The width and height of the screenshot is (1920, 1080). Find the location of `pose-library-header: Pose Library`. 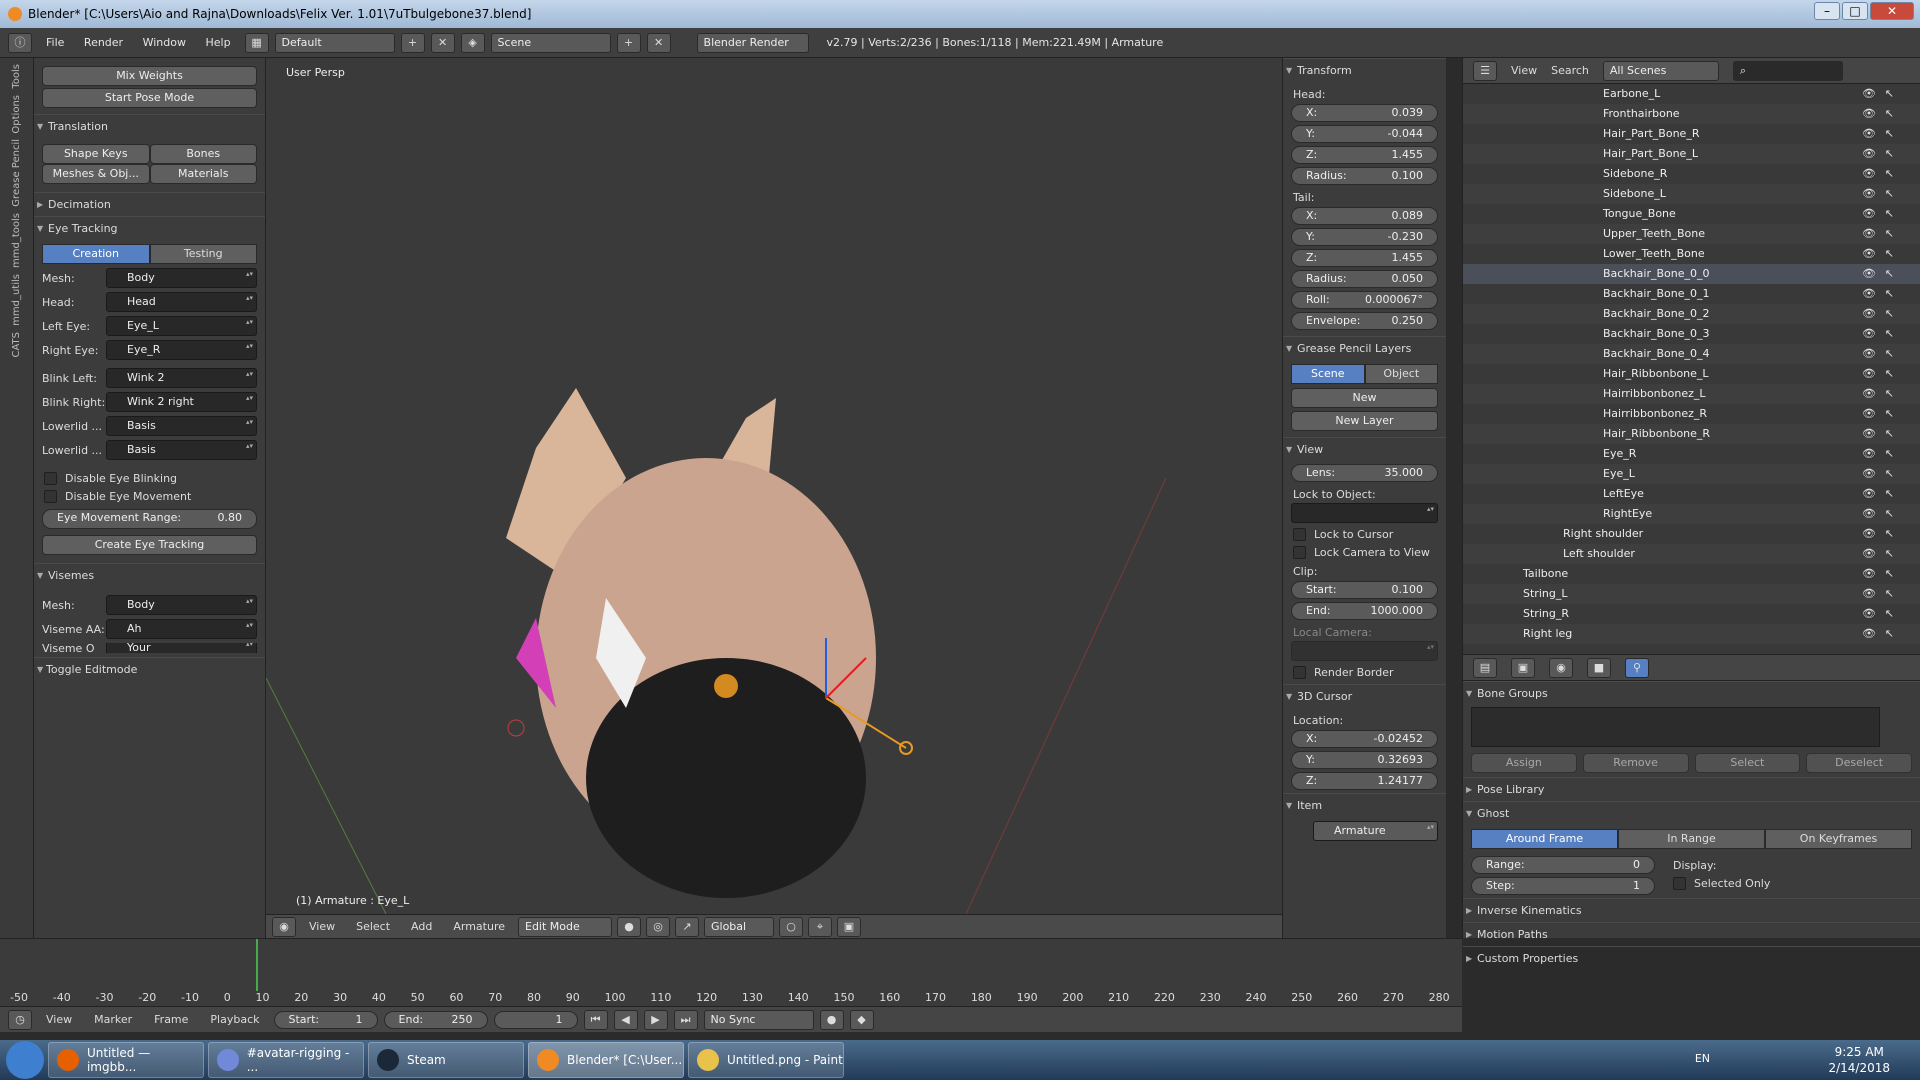

pose-library-header: Pose Library is located at coordinates (1691, 789).